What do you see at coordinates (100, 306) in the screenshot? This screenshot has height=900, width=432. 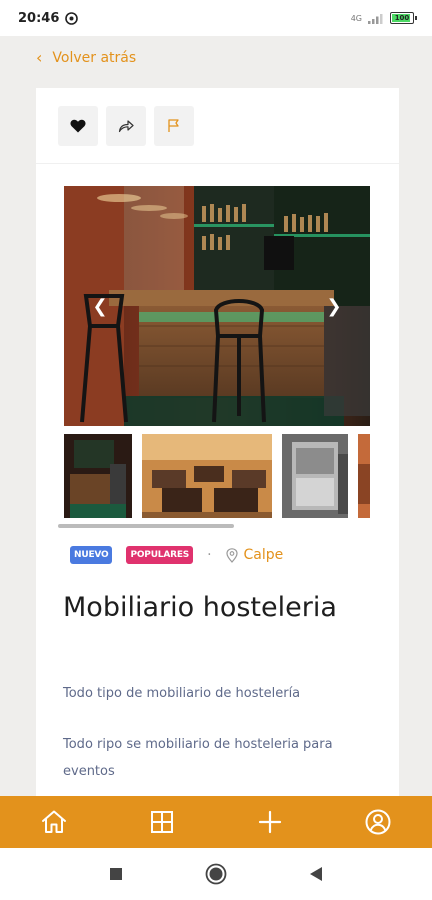 I see `gallery-prev-arrow: ❮` at bounding box center [100, 306].